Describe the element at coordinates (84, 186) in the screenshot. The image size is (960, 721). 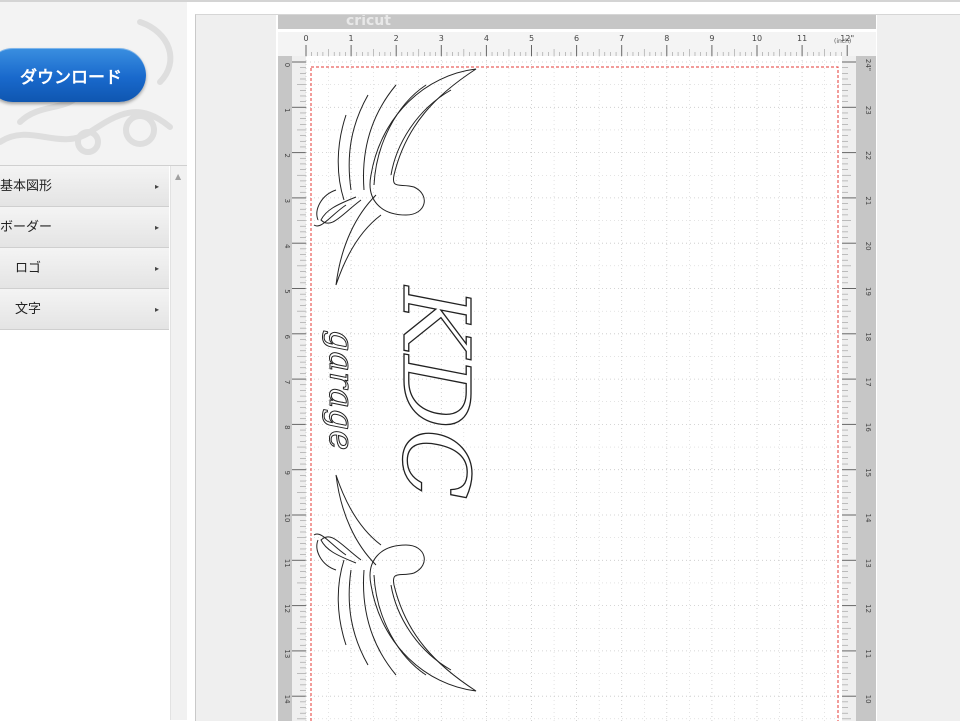
I see `menu-item-basic-shapes: 基本図形 ▸` at that location.